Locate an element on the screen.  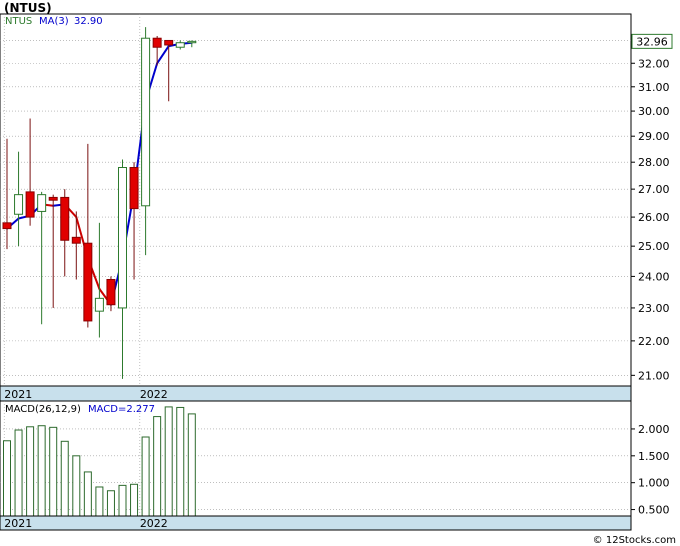
price-tick-label: 22.00 is located at coordinates (654, 341).